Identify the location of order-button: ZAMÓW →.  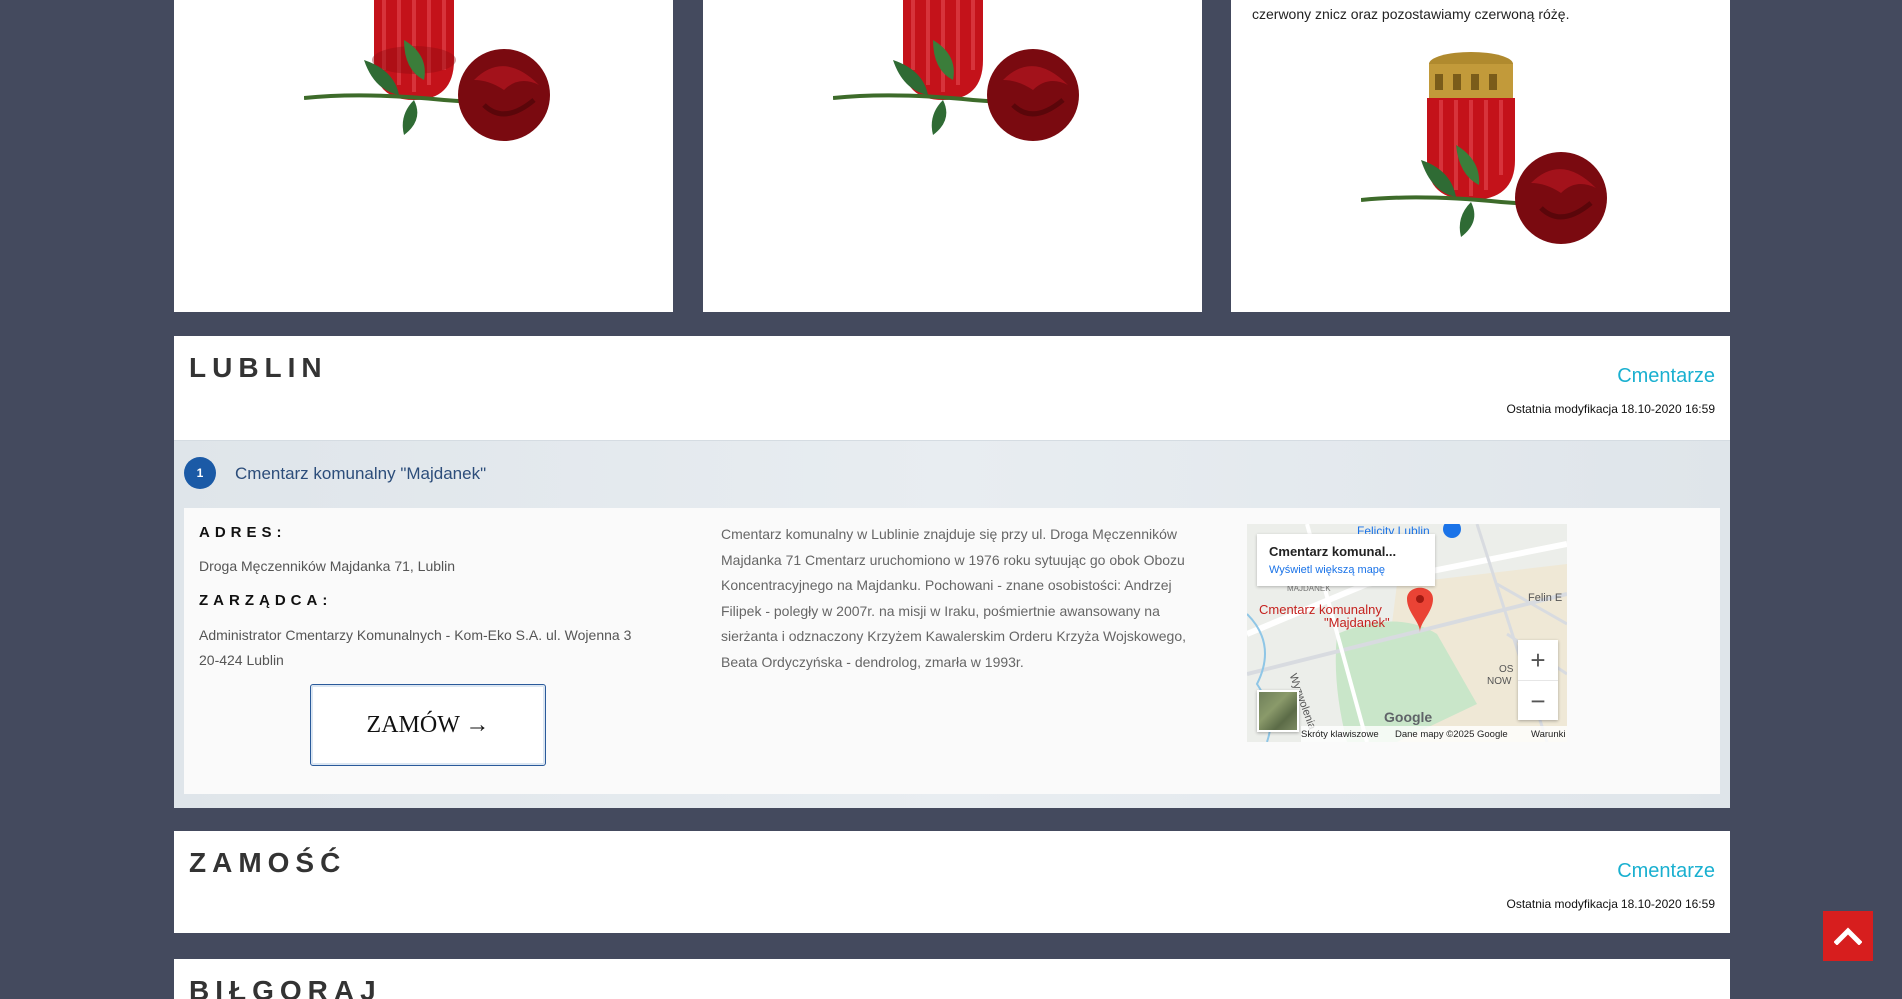
(428, 725).